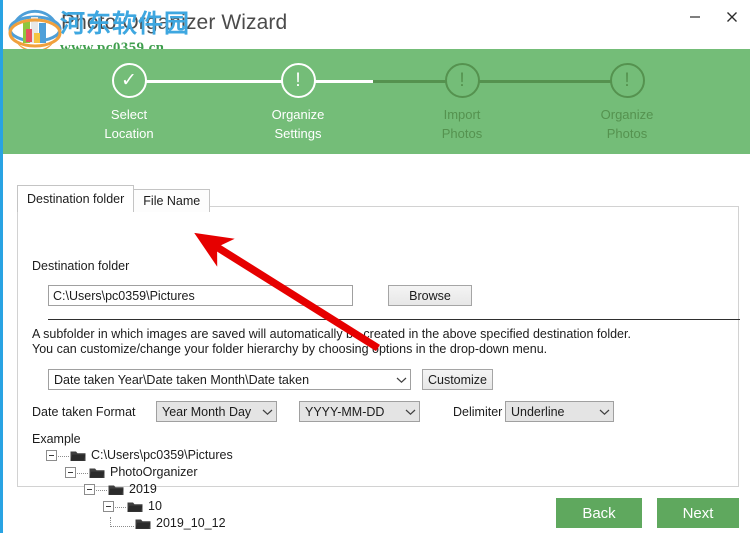 Image resolution: width=750 pixels, height=533 pixels. Describe the element at coordinates (430, 295) in the screenshot. I see `browse-button: Browse` at that location.